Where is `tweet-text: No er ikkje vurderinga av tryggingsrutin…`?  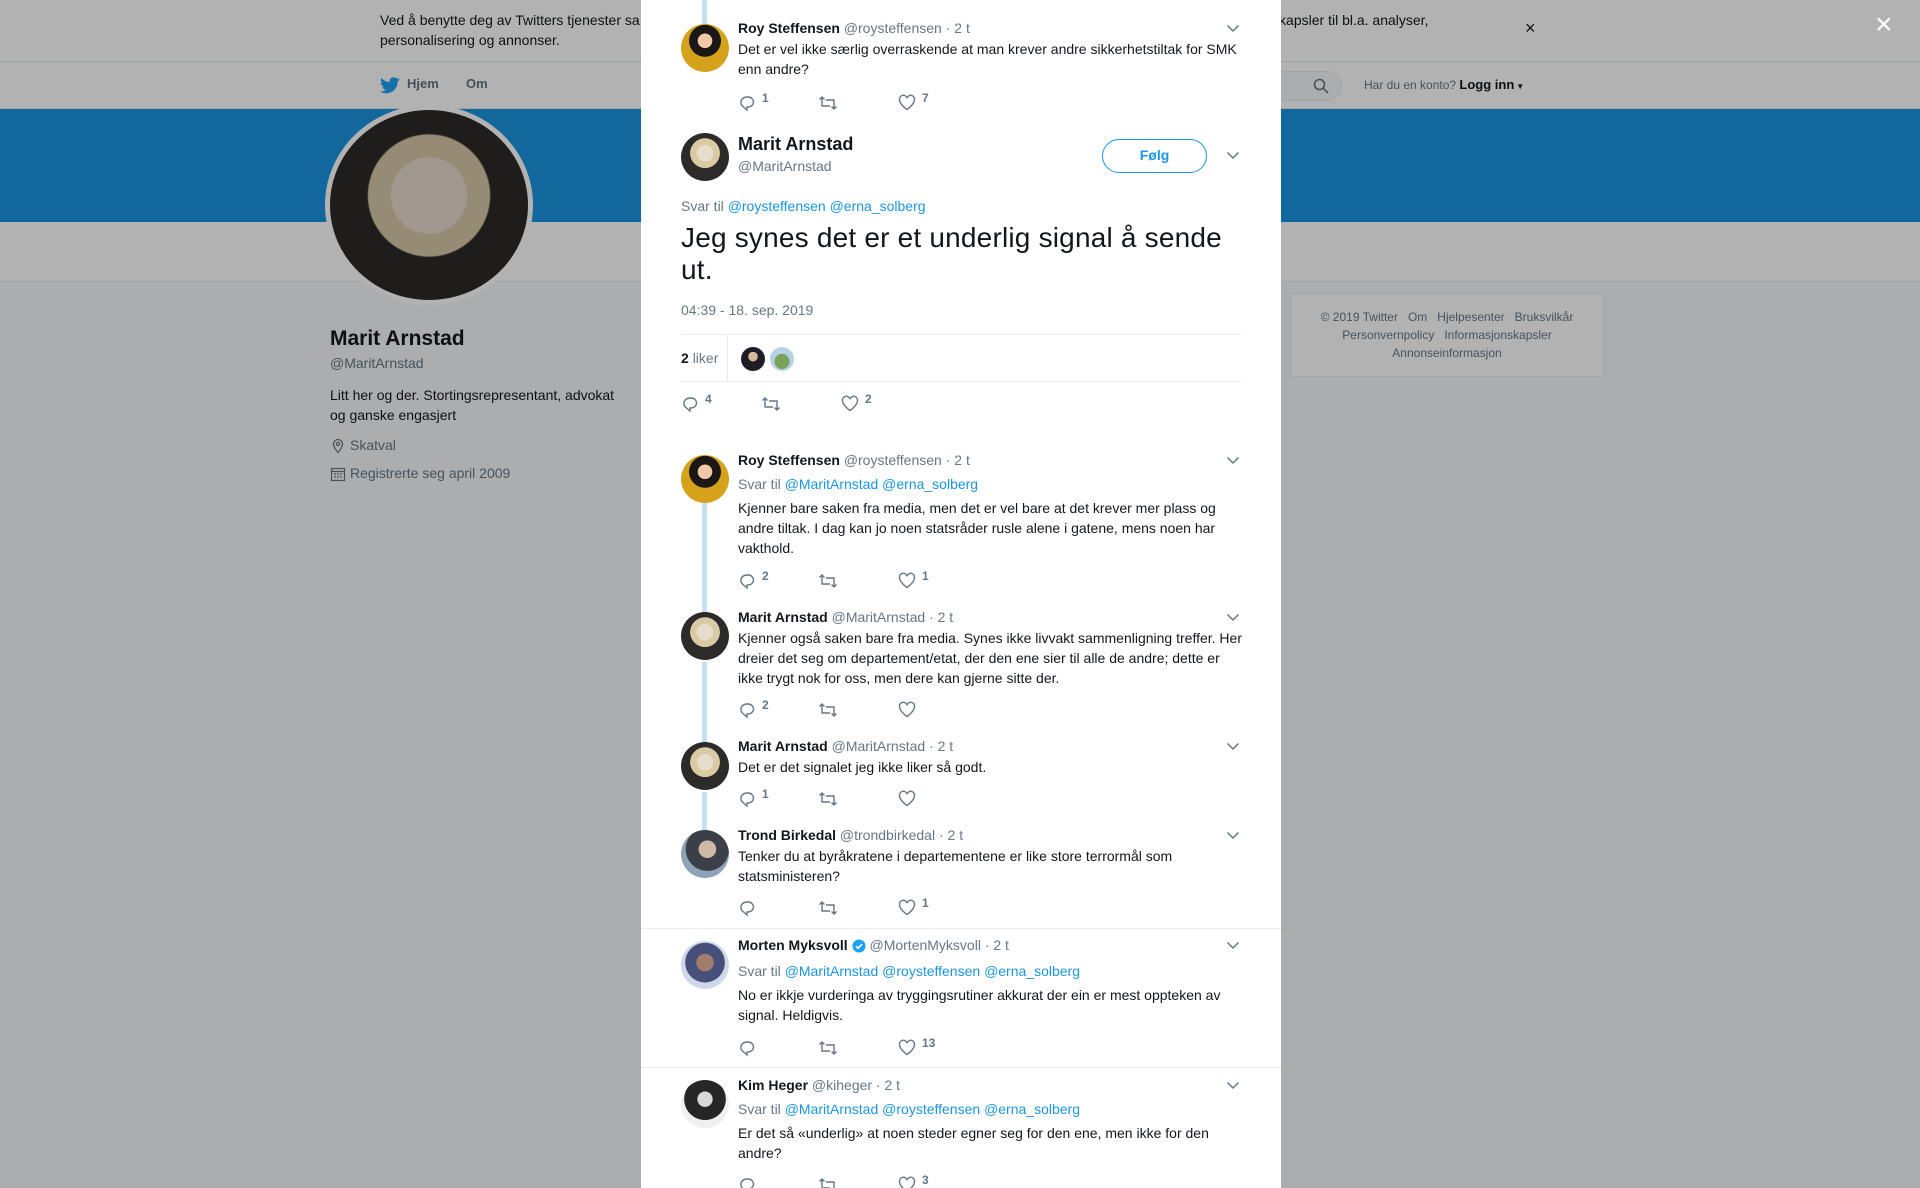 tweet-text: No er ikkje vurderinga av tryggingsrutin… is located at coordinates (979, 1005).